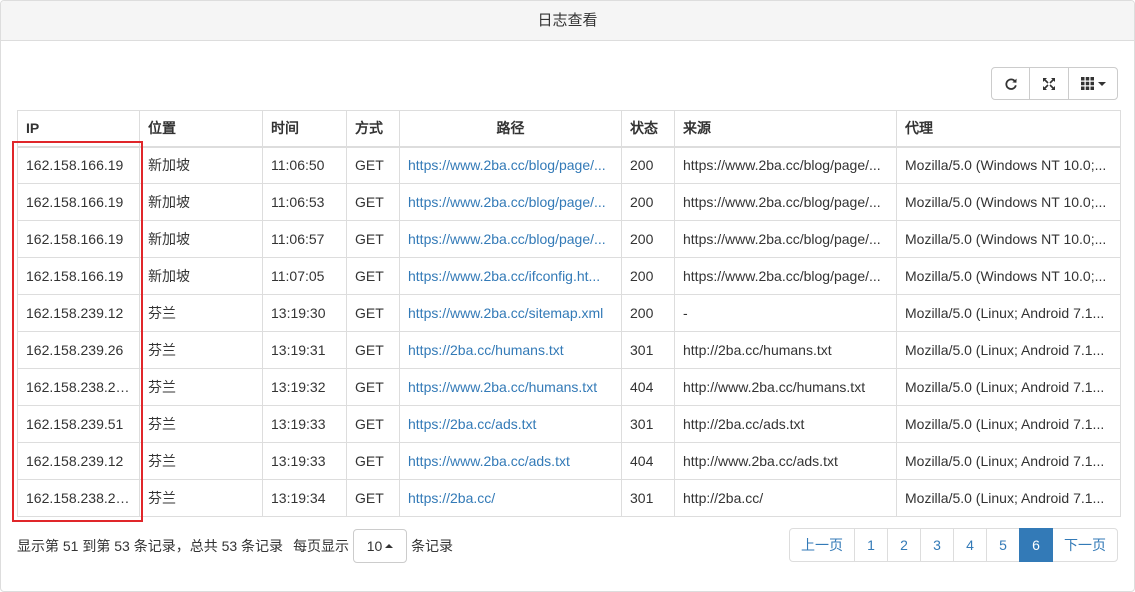 The width and height of the screenshot is (1135, 592). I want to click on grid-columns-icon, so click(1087, 83).